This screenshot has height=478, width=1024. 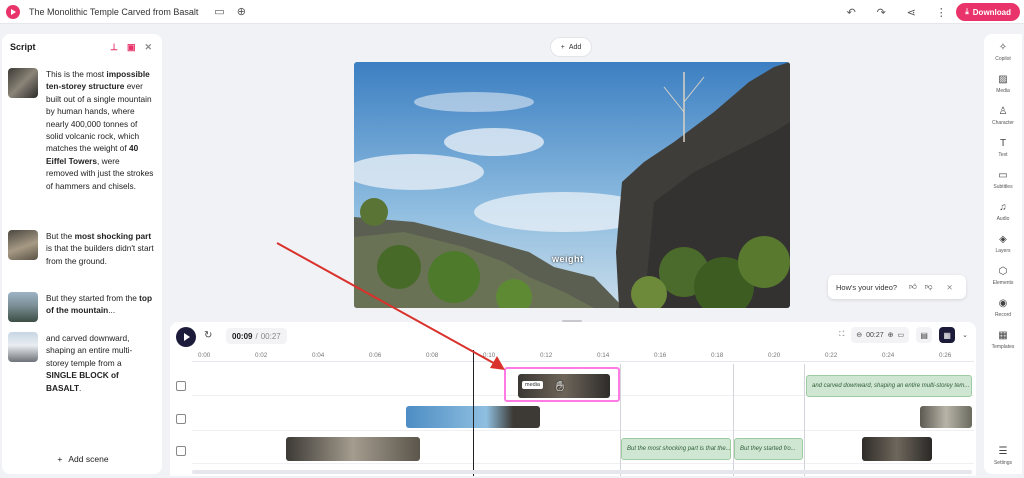 What do you see at coordinates (888, 355) in the screenshot?
I see `ruler-tick-label: 0:24` at bounding box center [888, 355].